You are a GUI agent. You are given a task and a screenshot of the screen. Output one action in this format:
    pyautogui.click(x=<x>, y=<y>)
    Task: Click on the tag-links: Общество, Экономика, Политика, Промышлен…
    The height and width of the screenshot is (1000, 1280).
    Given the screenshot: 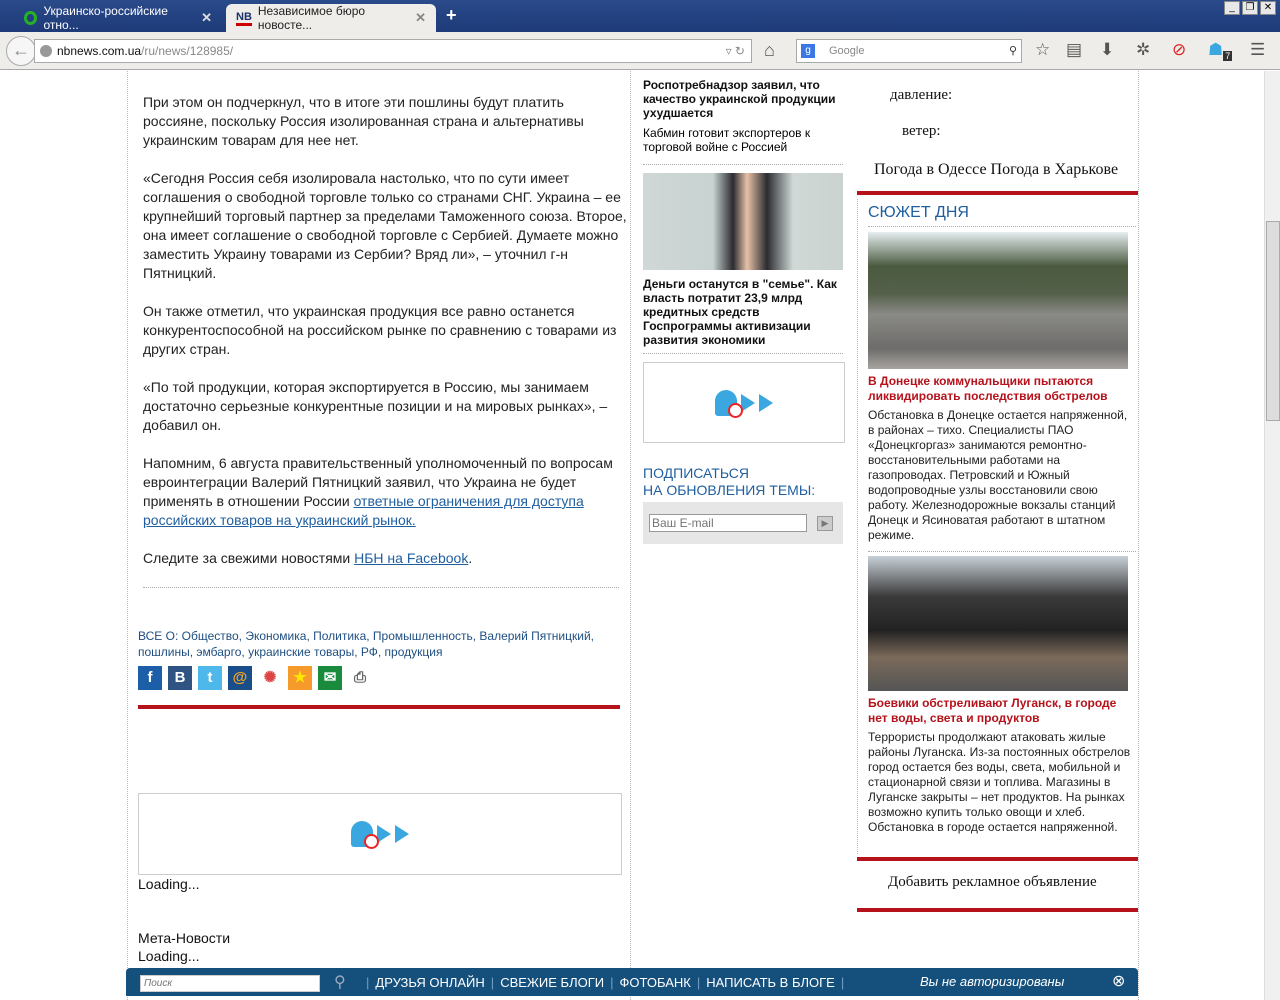 What is the action you would take?
    pyautogui.click(x=366, y=644)
    